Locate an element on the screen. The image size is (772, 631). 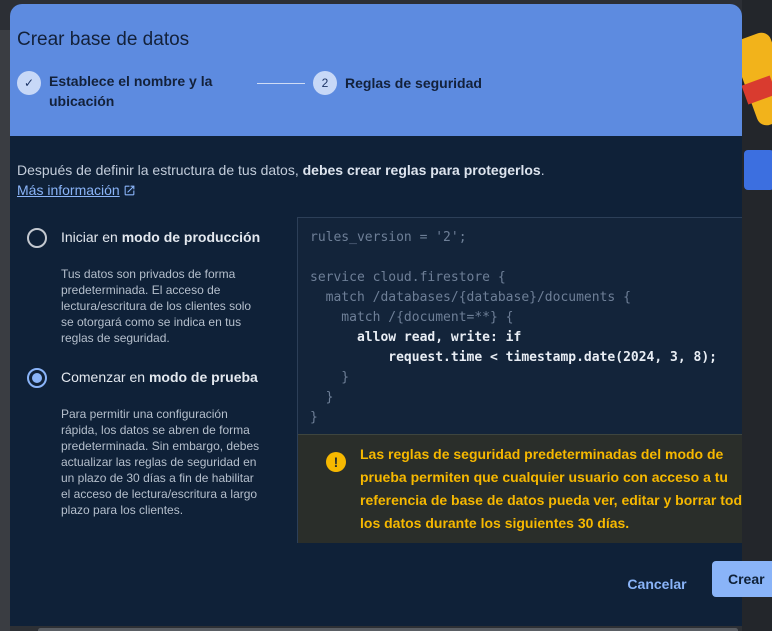
dialog-title: Crear base de datos is located at coordinates (103, 39).